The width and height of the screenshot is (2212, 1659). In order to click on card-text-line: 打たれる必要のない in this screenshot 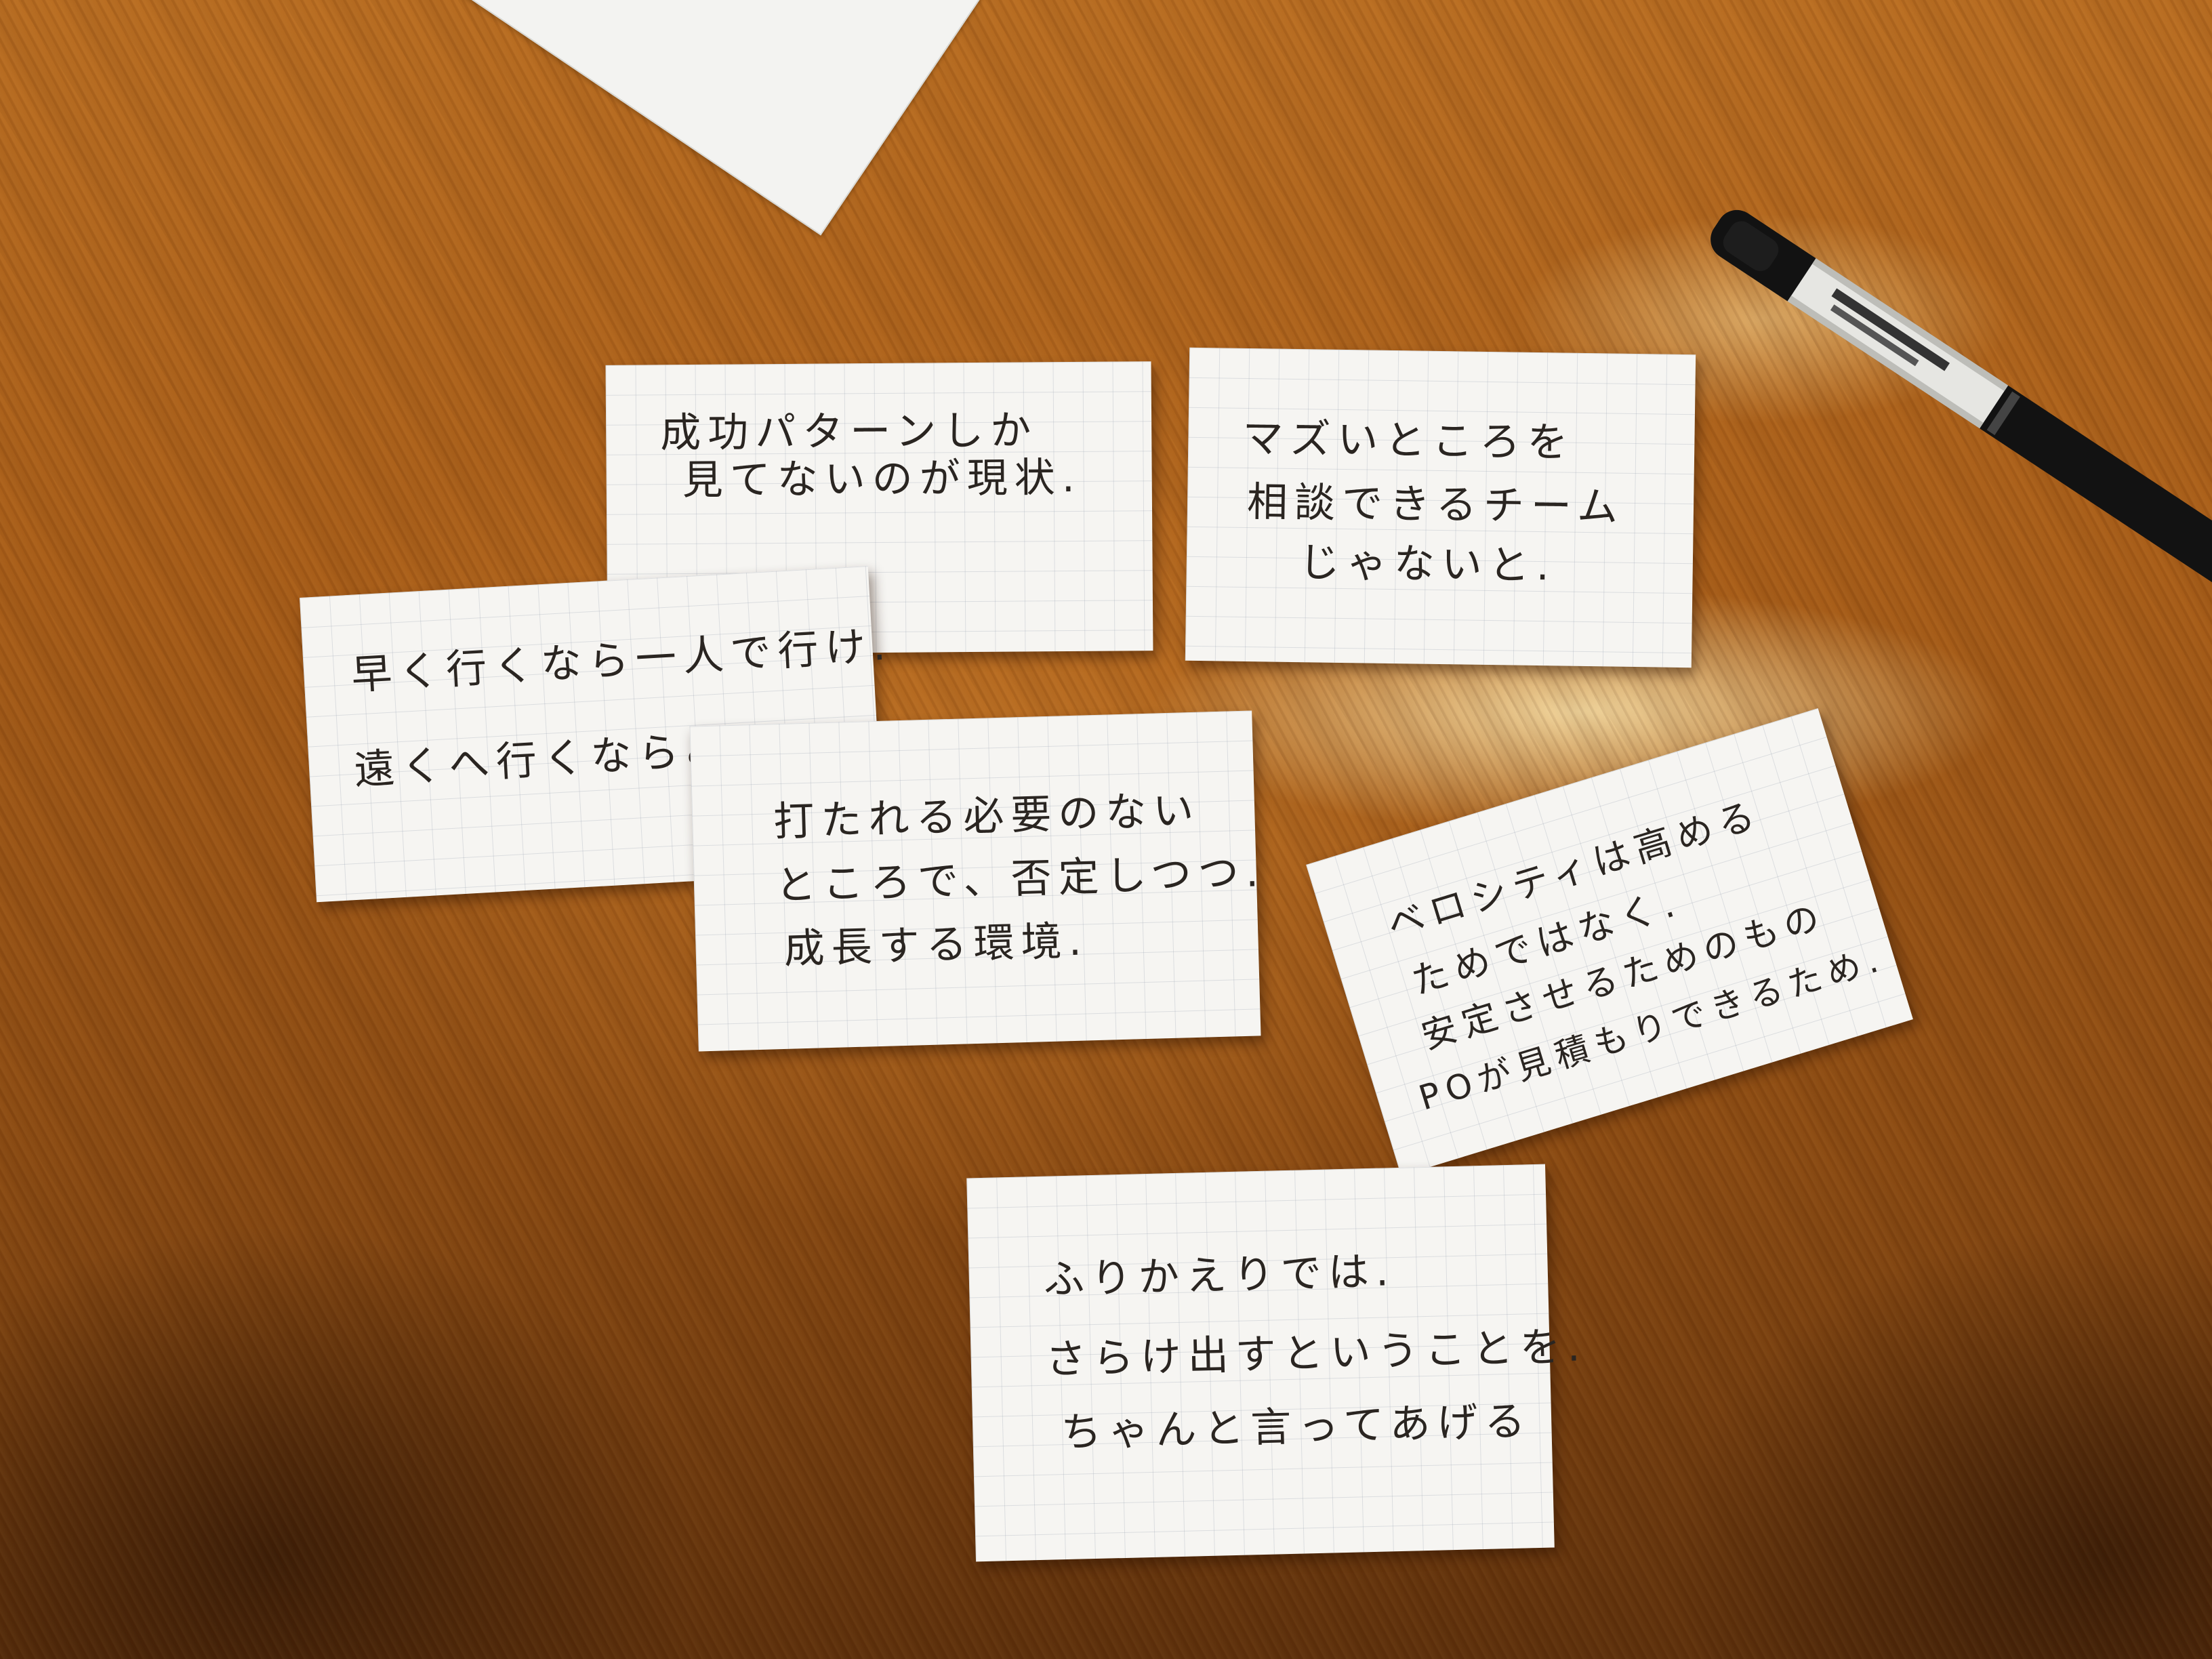, I will do `click(987, 816)`.